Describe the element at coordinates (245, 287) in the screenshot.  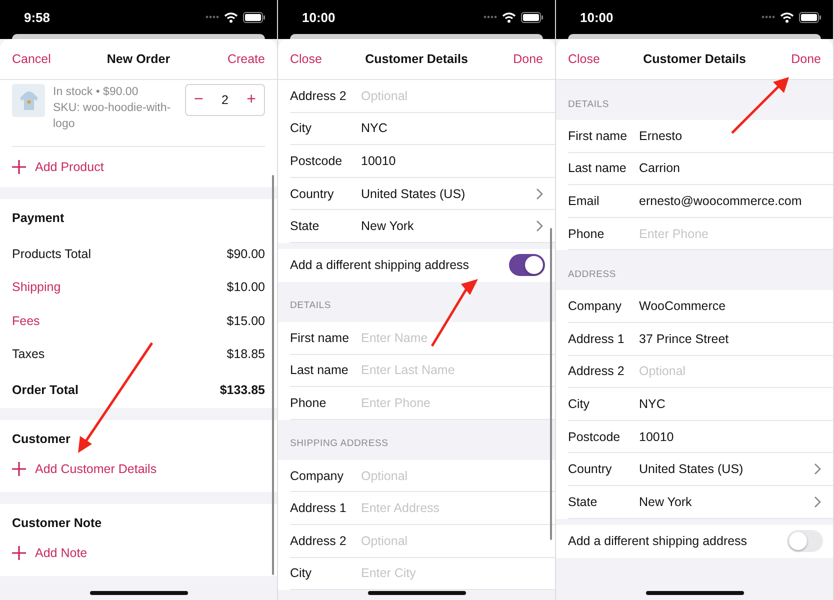
I see `payment-value: $10.00` at that location.